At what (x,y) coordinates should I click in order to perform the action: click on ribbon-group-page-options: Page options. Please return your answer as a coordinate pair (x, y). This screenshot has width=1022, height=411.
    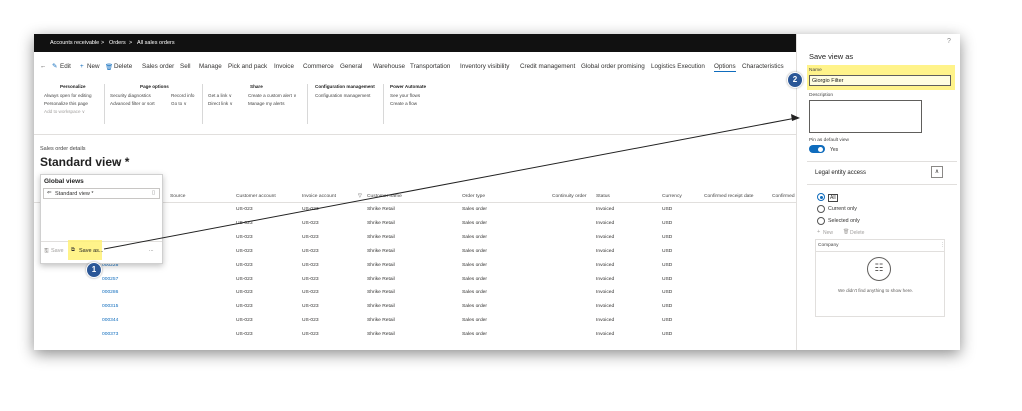
    Looking at the image, I should click on (154, 86).